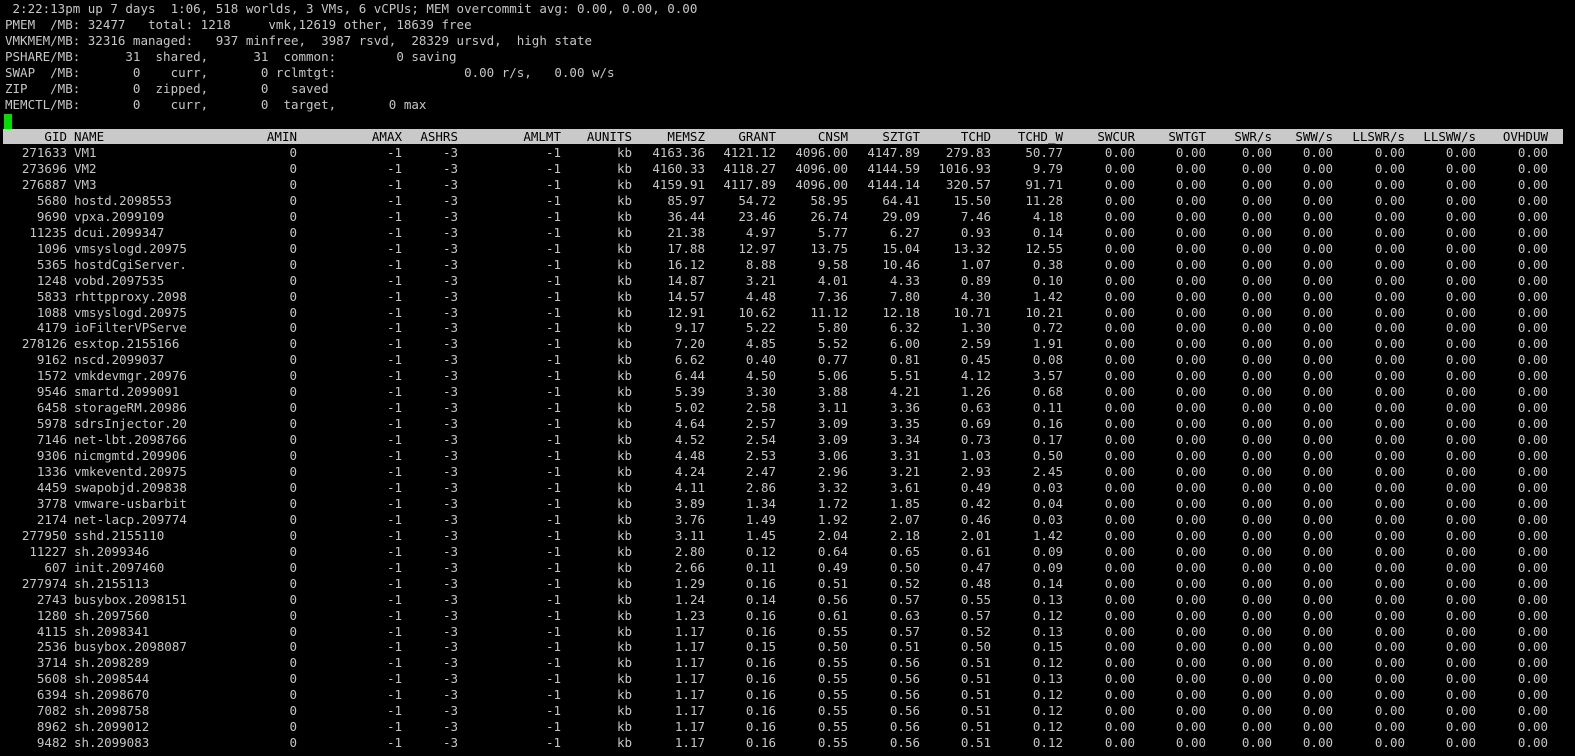 This screenshot has width=1575, height=756. Describe the element at coordinates (832, 567) in the screenshot. I see `cell-cnsm: 0.49` at that location.